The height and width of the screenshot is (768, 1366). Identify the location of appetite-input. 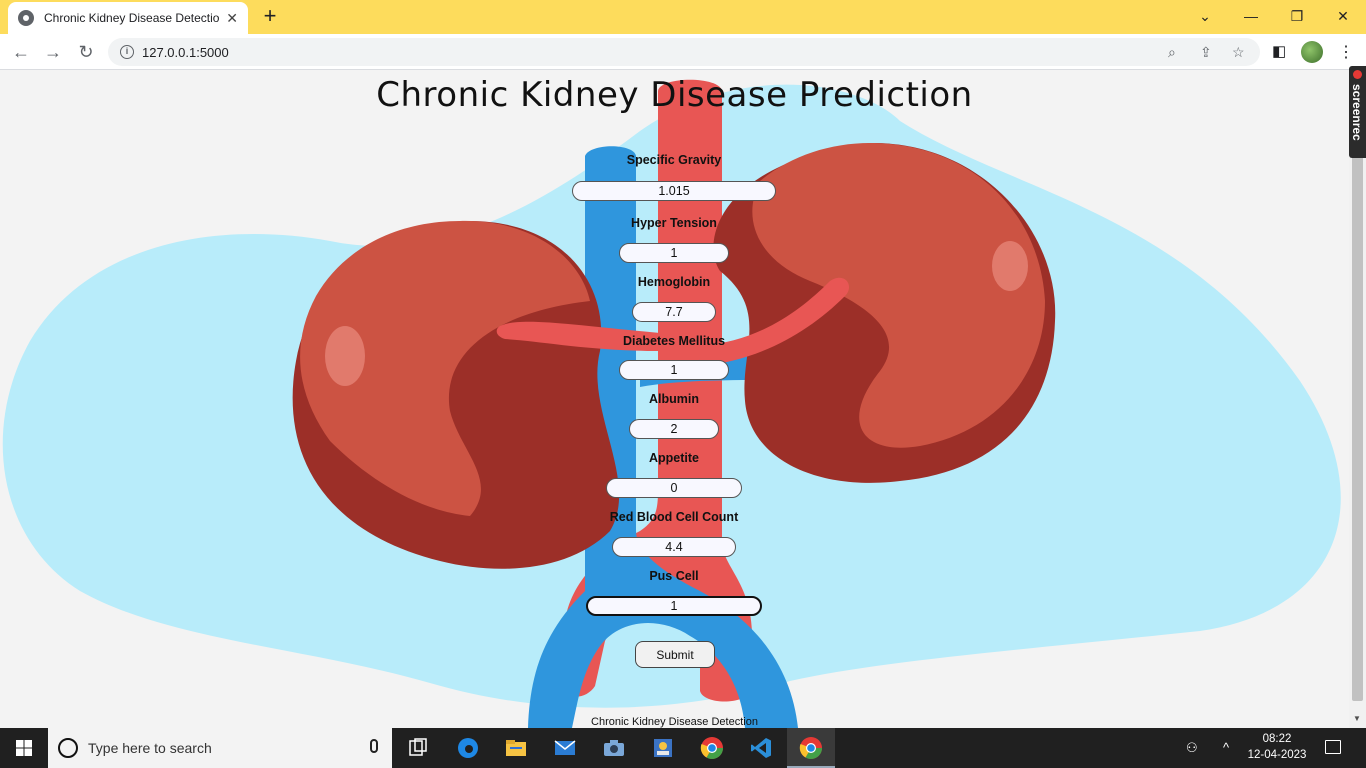
(674, 488).